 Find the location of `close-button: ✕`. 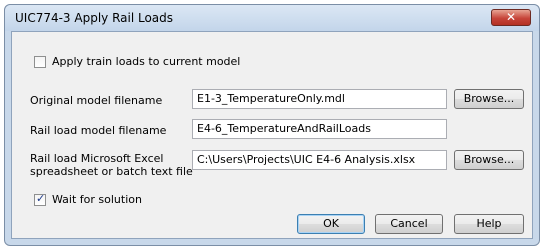

close-button: ✕ is located at coordinates (511, 17).